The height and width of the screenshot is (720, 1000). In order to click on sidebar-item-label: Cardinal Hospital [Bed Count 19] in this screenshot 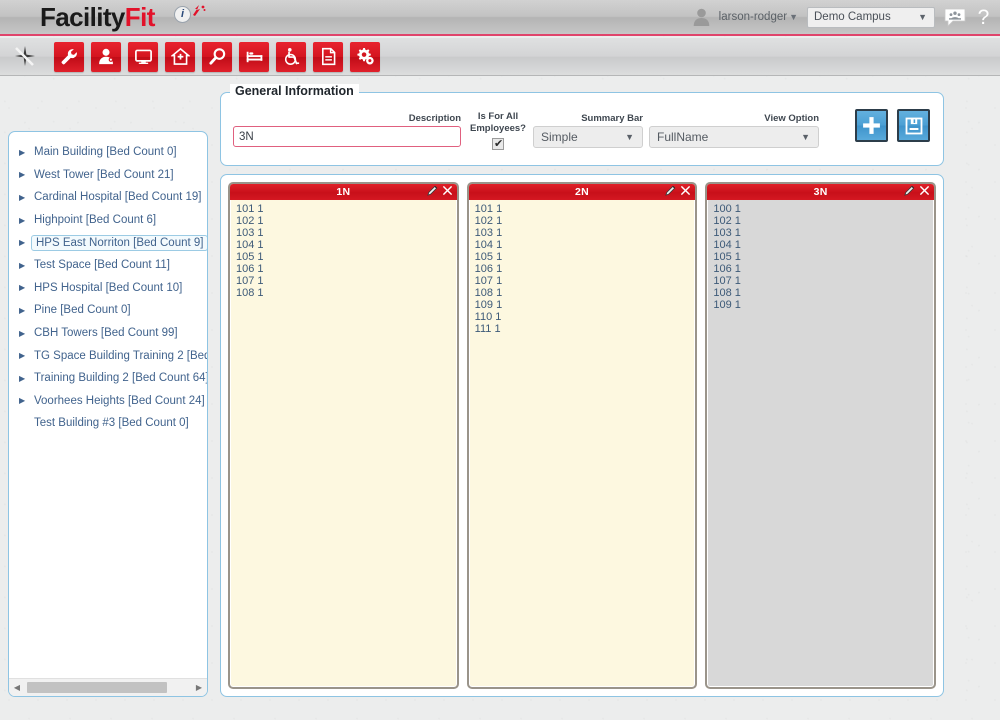, I will do `click(118, 197)`.